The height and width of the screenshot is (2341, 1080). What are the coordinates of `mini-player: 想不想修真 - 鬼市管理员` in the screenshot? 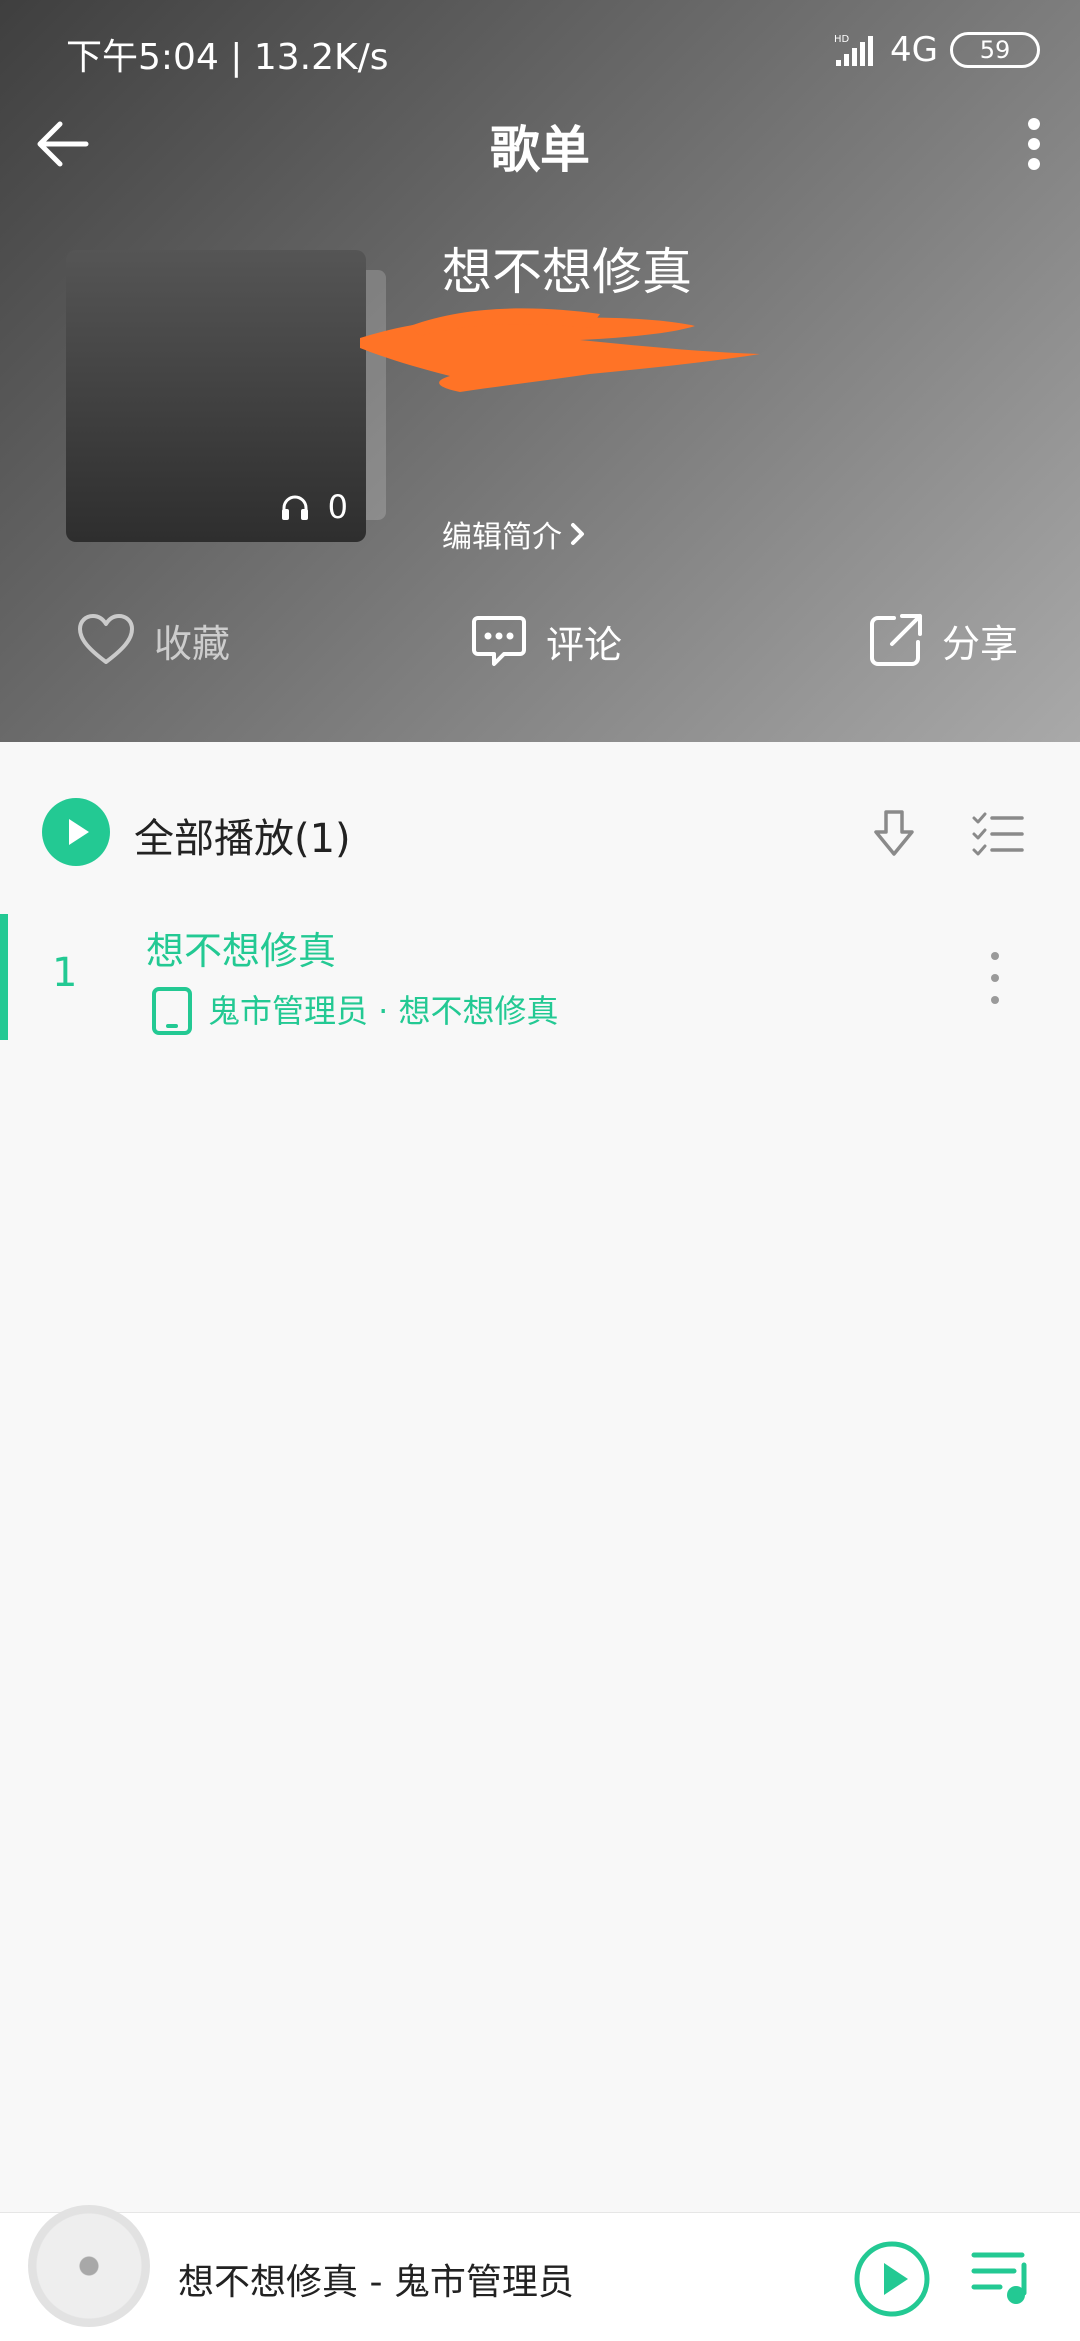 It's located at (540, 2273).